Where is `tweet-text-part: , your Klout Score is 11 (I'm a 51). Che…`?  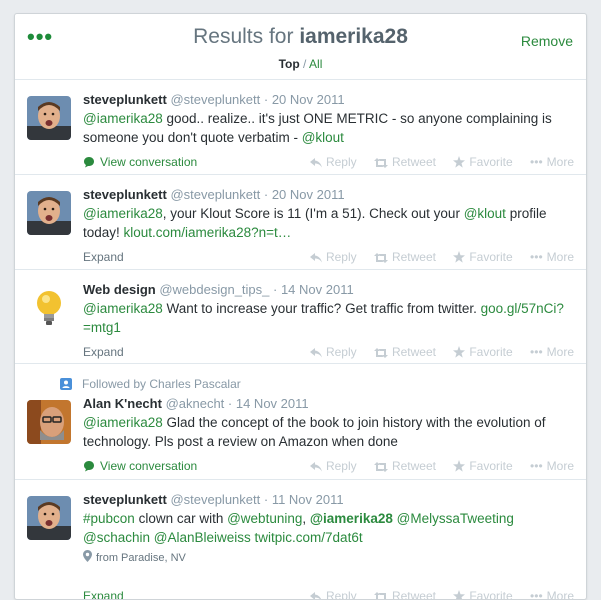 tweet-text-part: , your Klout Score is 11 (I'm a 51). Che… is located at coordinates (313, 213).